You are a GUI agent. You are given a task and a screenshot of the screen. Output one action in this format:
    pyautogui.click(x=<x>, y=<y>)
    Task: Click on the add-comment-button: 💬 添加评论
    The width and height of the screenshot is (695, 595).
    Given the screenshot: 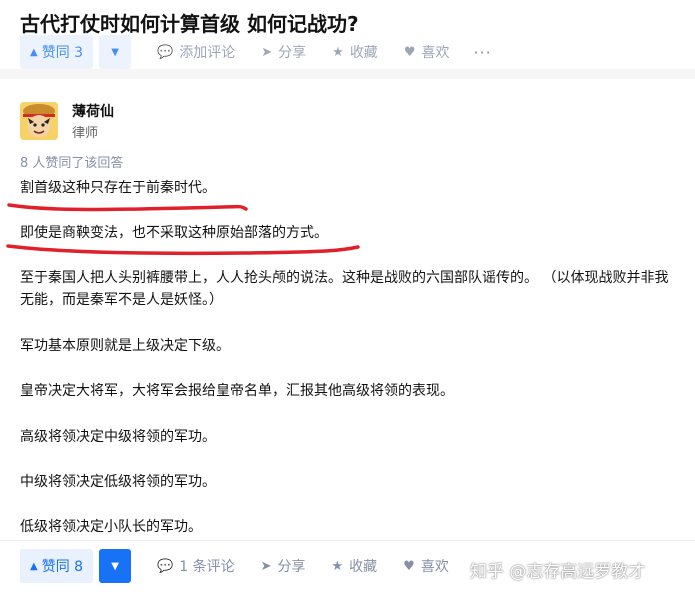 What is the action you would take?
    pyautogui.click(x=196, y=52)
    